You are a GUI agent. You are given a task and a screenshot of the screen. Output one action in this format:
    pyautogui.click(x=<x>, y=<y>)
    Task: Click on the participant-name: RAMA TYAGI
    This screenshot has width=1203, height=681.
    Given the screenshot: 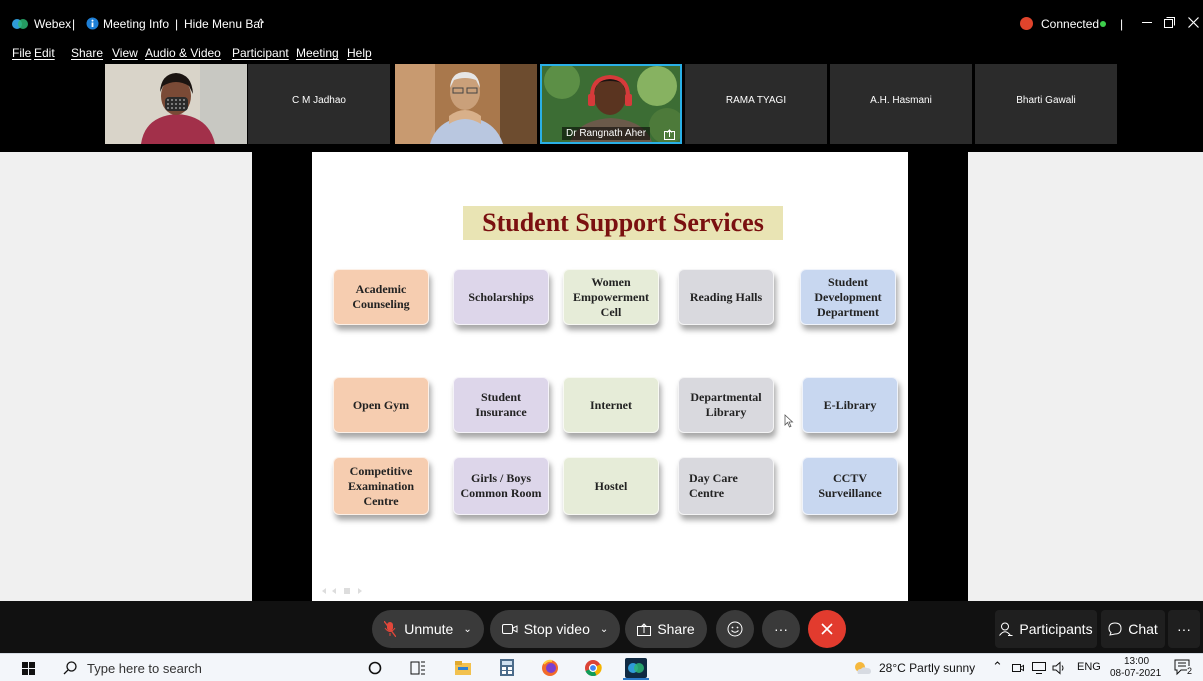 What is the action you would take?
    pyautogui.click(x=756, y=100)
    